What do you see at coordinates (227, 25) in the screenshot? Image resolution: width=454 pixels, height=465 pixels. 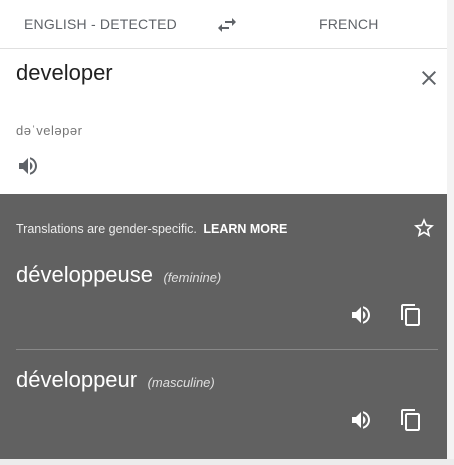 I see `swap-languages-icon` at bounding box center [227, 25].